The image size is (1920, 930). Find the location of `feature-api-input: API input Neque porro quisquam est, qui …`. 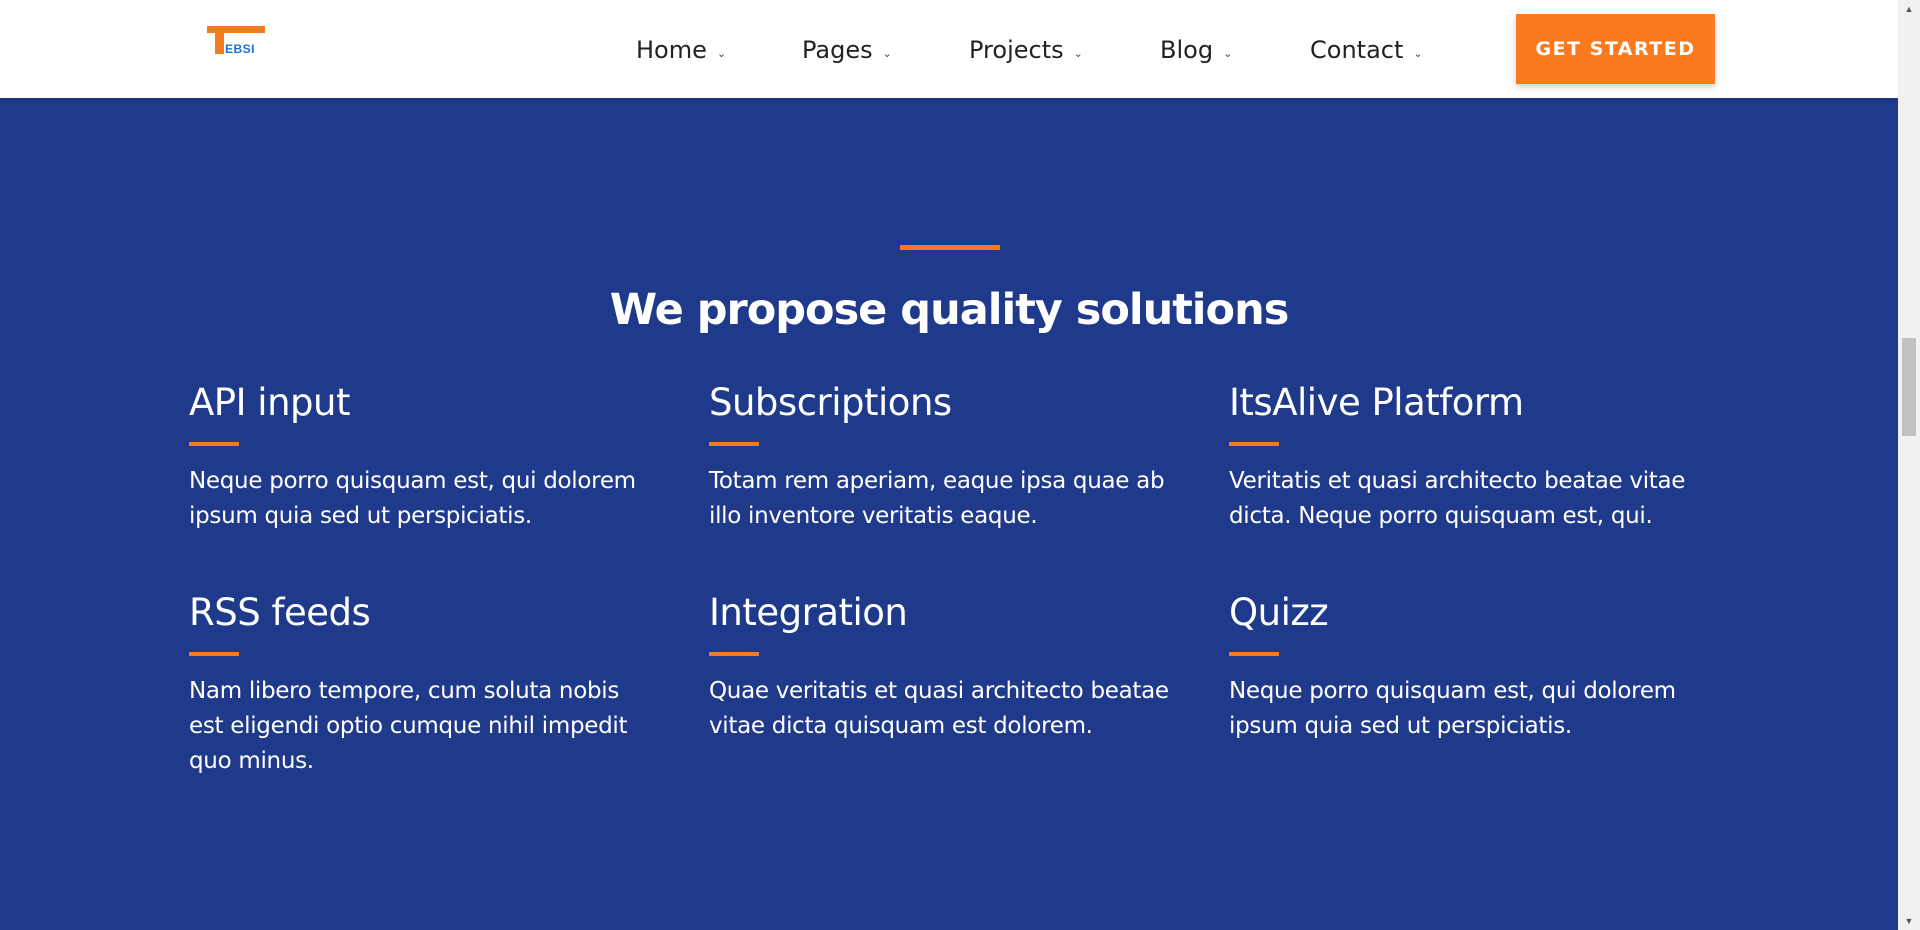

feature-api-input: API input Neque porro quisquam est, qui … is located at coordinates (424, 457).